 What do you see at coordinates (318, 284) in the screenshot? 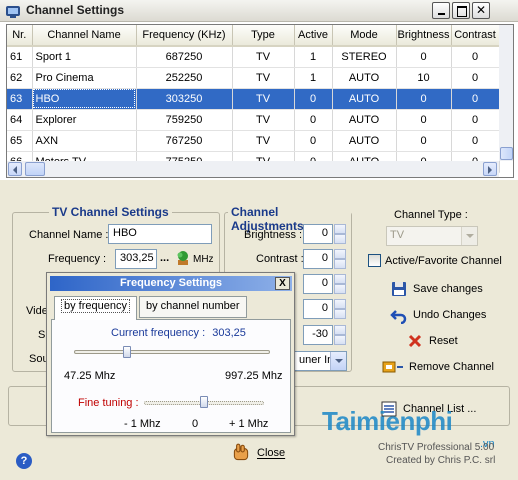
I see `adjustment-input-3: 0` at bounding box center [318, 284].